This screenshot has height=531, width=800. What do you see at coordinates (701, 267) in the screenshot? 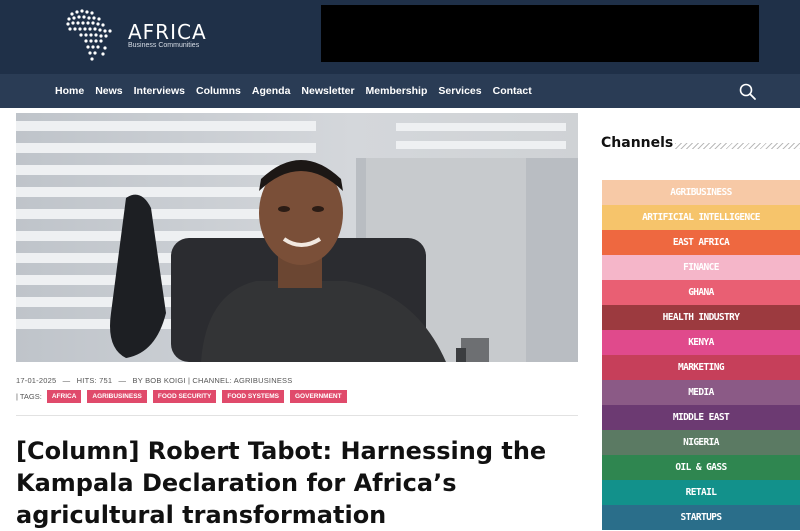
I see `channel-finance: FINANCE` at bounding box center [701, 267].